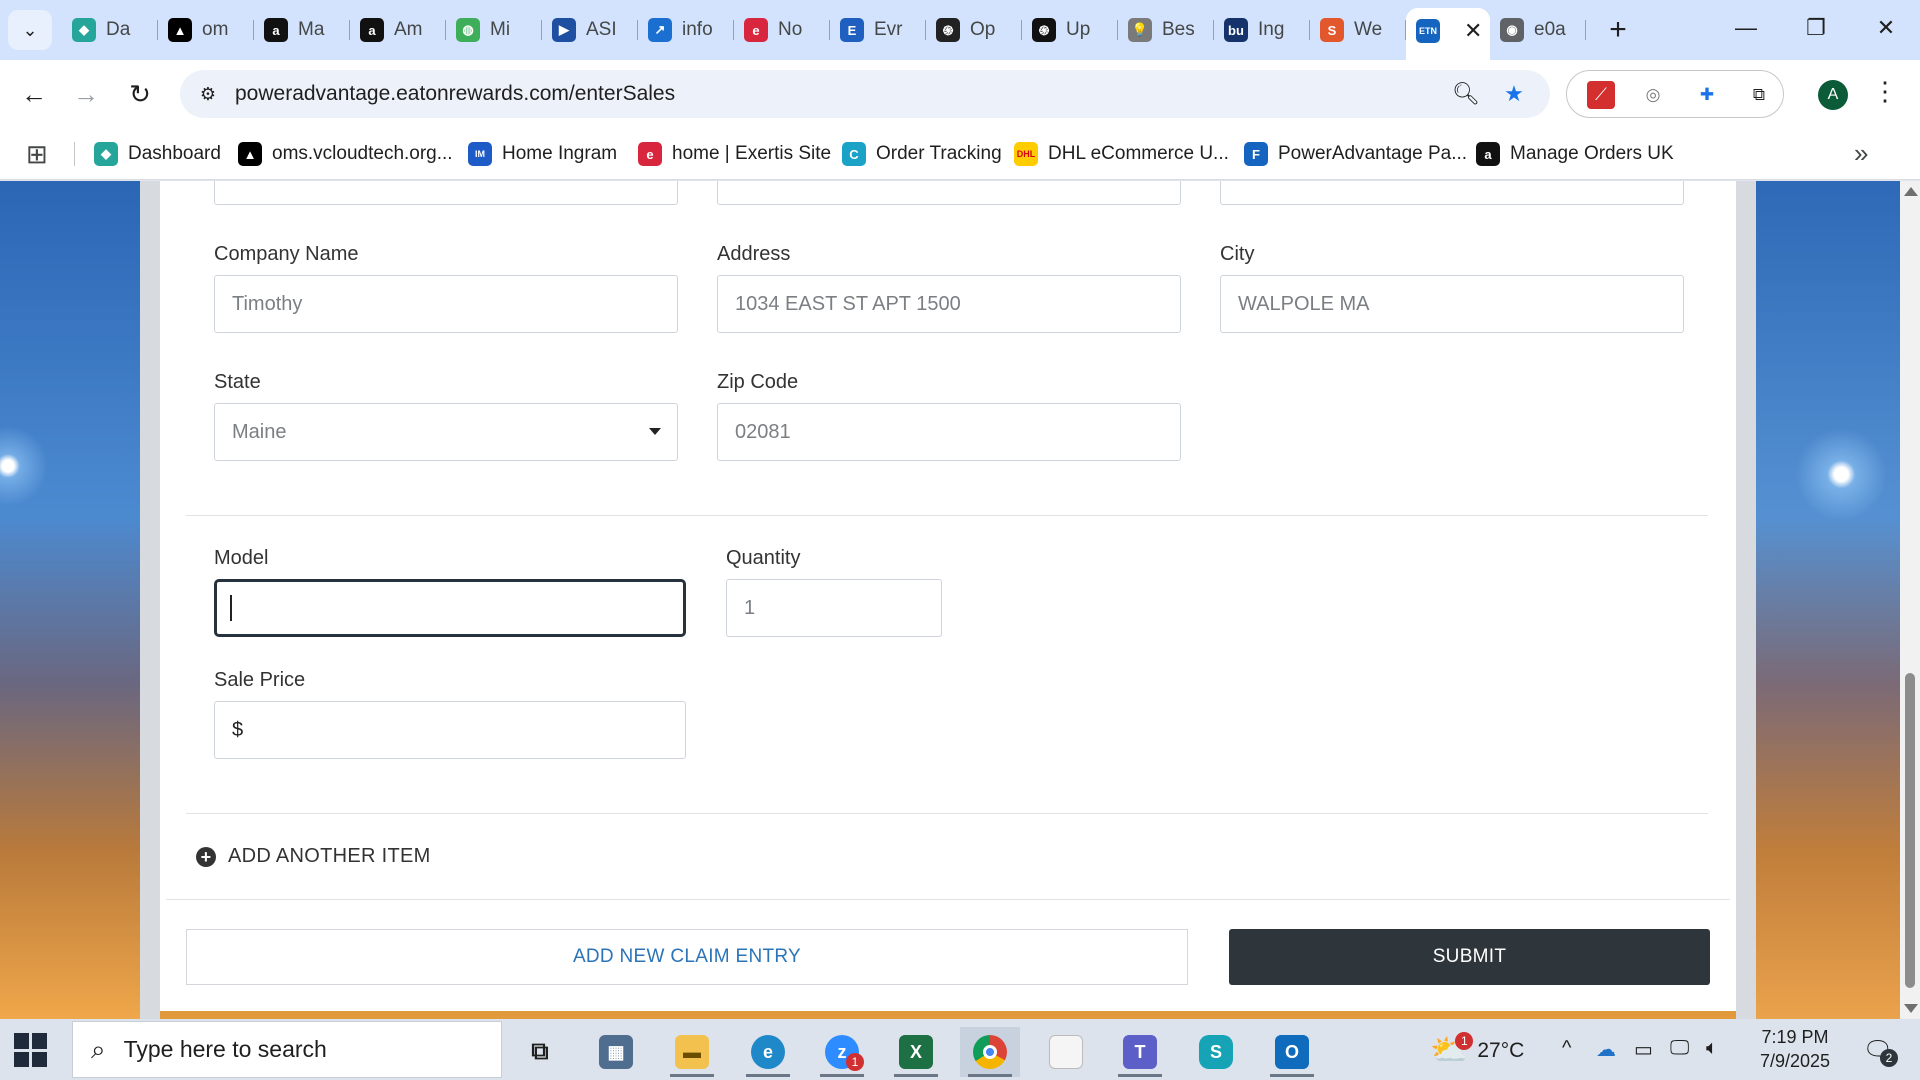 Image resolution: width=1920 pixels, height=1080 pixels. Describe the element at coordinates (1166, 30) in the screenshot. I see `browser-tab: 💡 Bes` at that location.